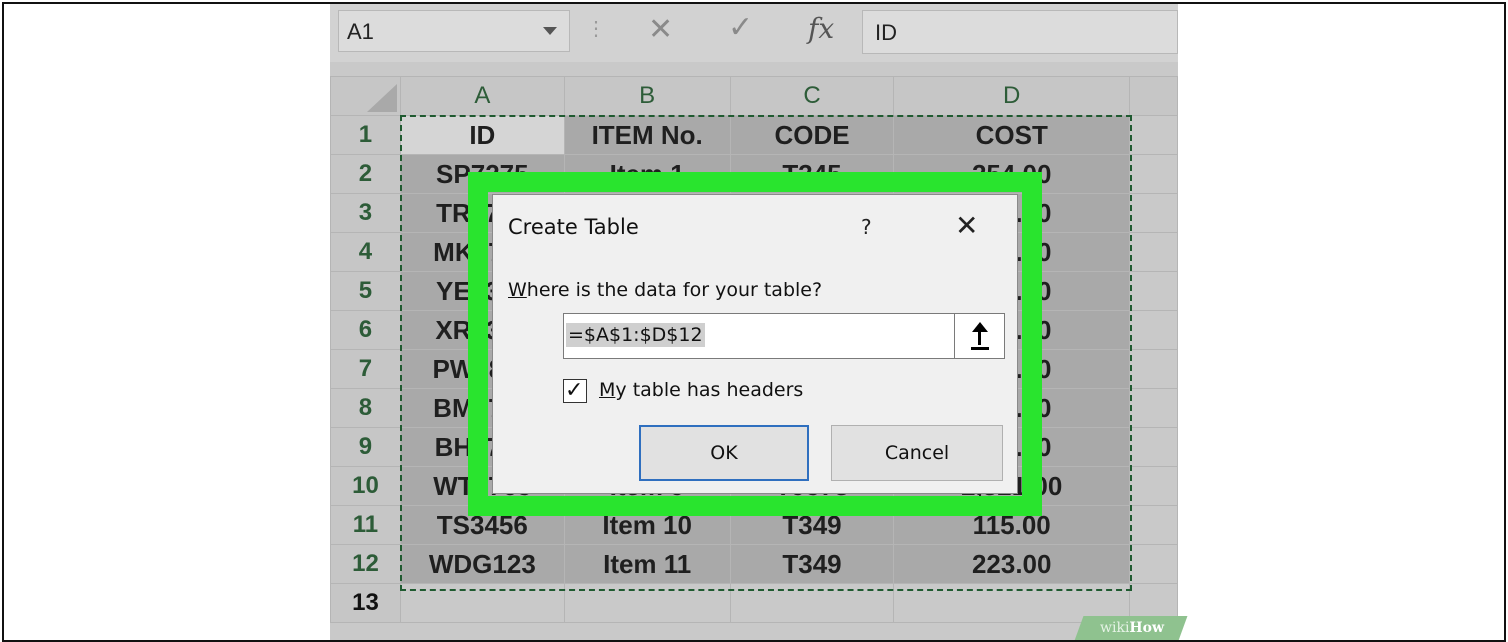 Image resolution: width=1508 pixels, height=642 pixels. I want to click on row-header: 13, so click(365, 603).